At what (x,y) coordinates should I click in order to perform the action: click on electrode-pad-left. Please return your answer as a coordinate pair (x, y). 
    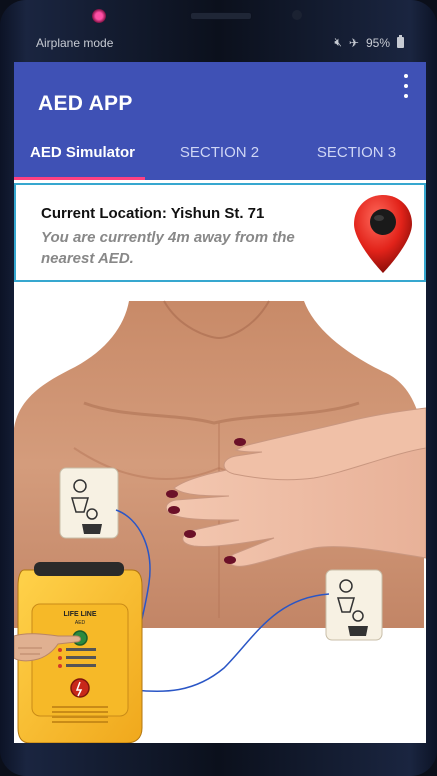
    Looking at the image, I should click on (89, 503).